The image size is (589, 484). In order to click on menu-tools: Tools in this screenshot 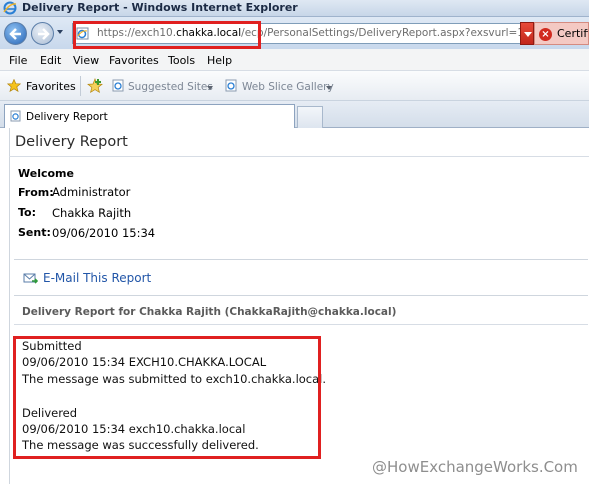, I will do `click(181, 60)`.